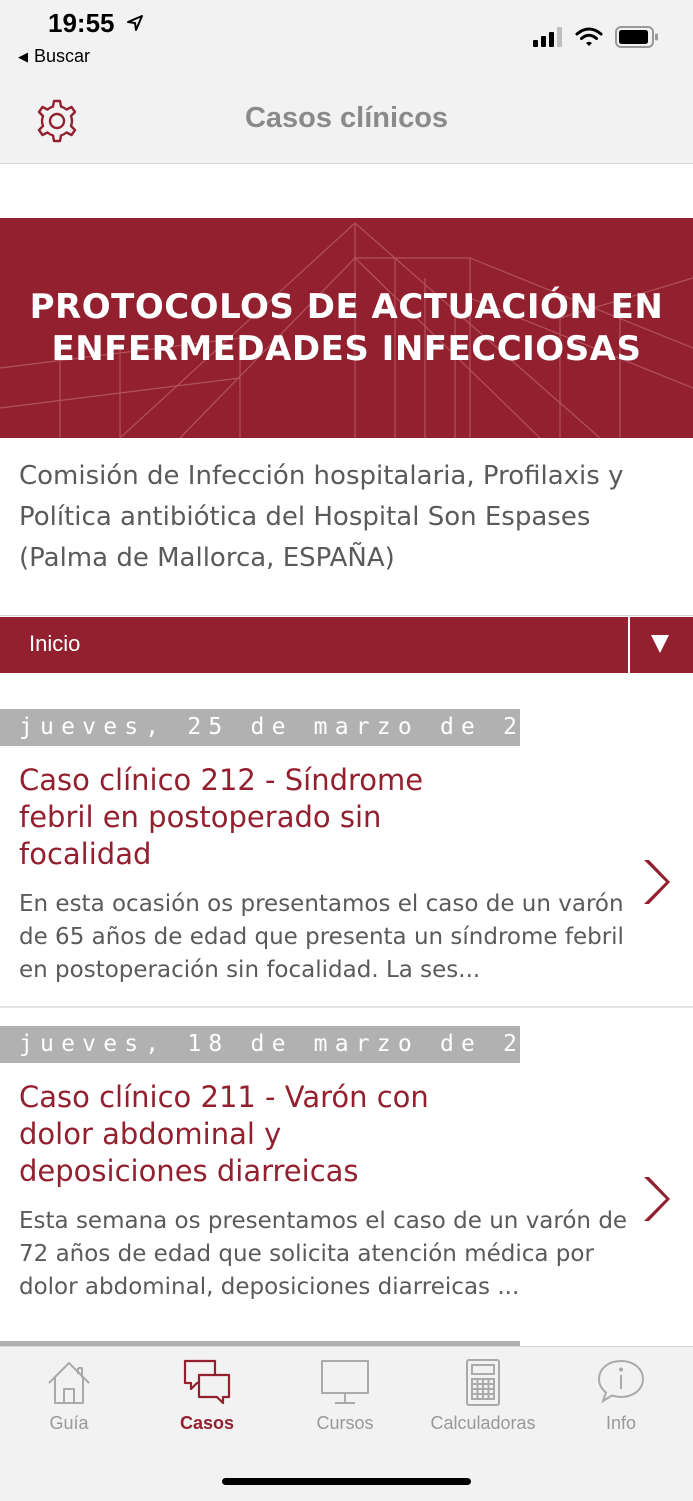 The image size is (693, 1501). Describe the element at coordinates (69, 1423) in the screenshot. I see `tab-label: Guía` at that location.